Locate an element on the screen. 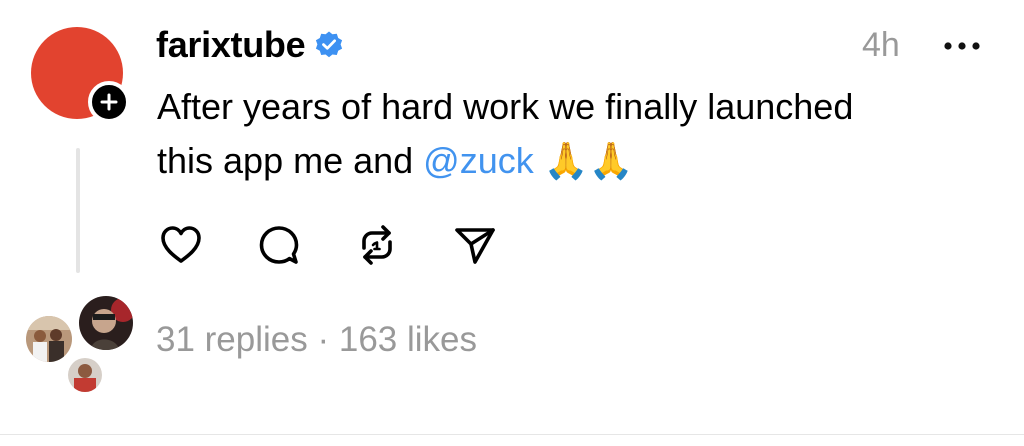 The height and width of the screenshot is (446, 1024). comment-icon is located at coordinates (279, 245).